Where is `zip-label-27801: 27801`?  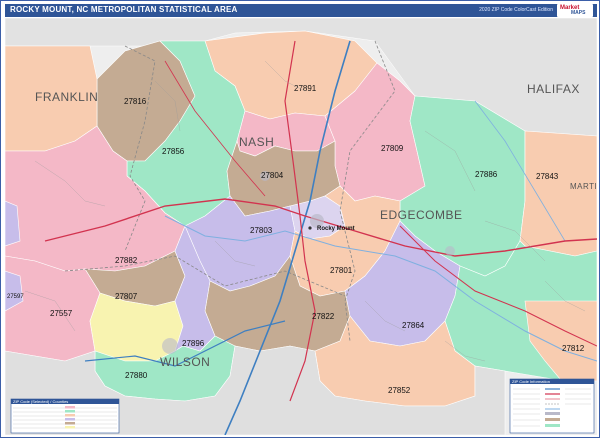
zip-label-27801: 27801 is located at coordinates (341, 270).